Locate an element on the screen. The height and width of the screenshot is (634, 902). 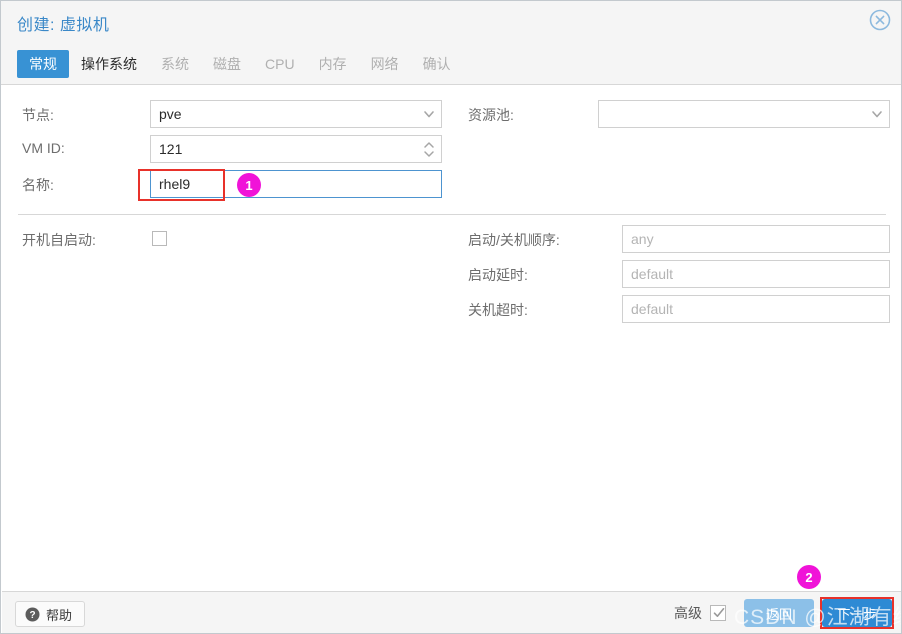
help-button-label: 帮助 is located at coordinates (59, 615).